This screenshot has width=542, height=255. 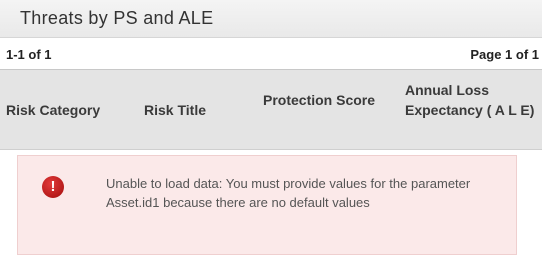 I want to click on panel-title: Threats by PS and ALE, so click(x=117, y=18).